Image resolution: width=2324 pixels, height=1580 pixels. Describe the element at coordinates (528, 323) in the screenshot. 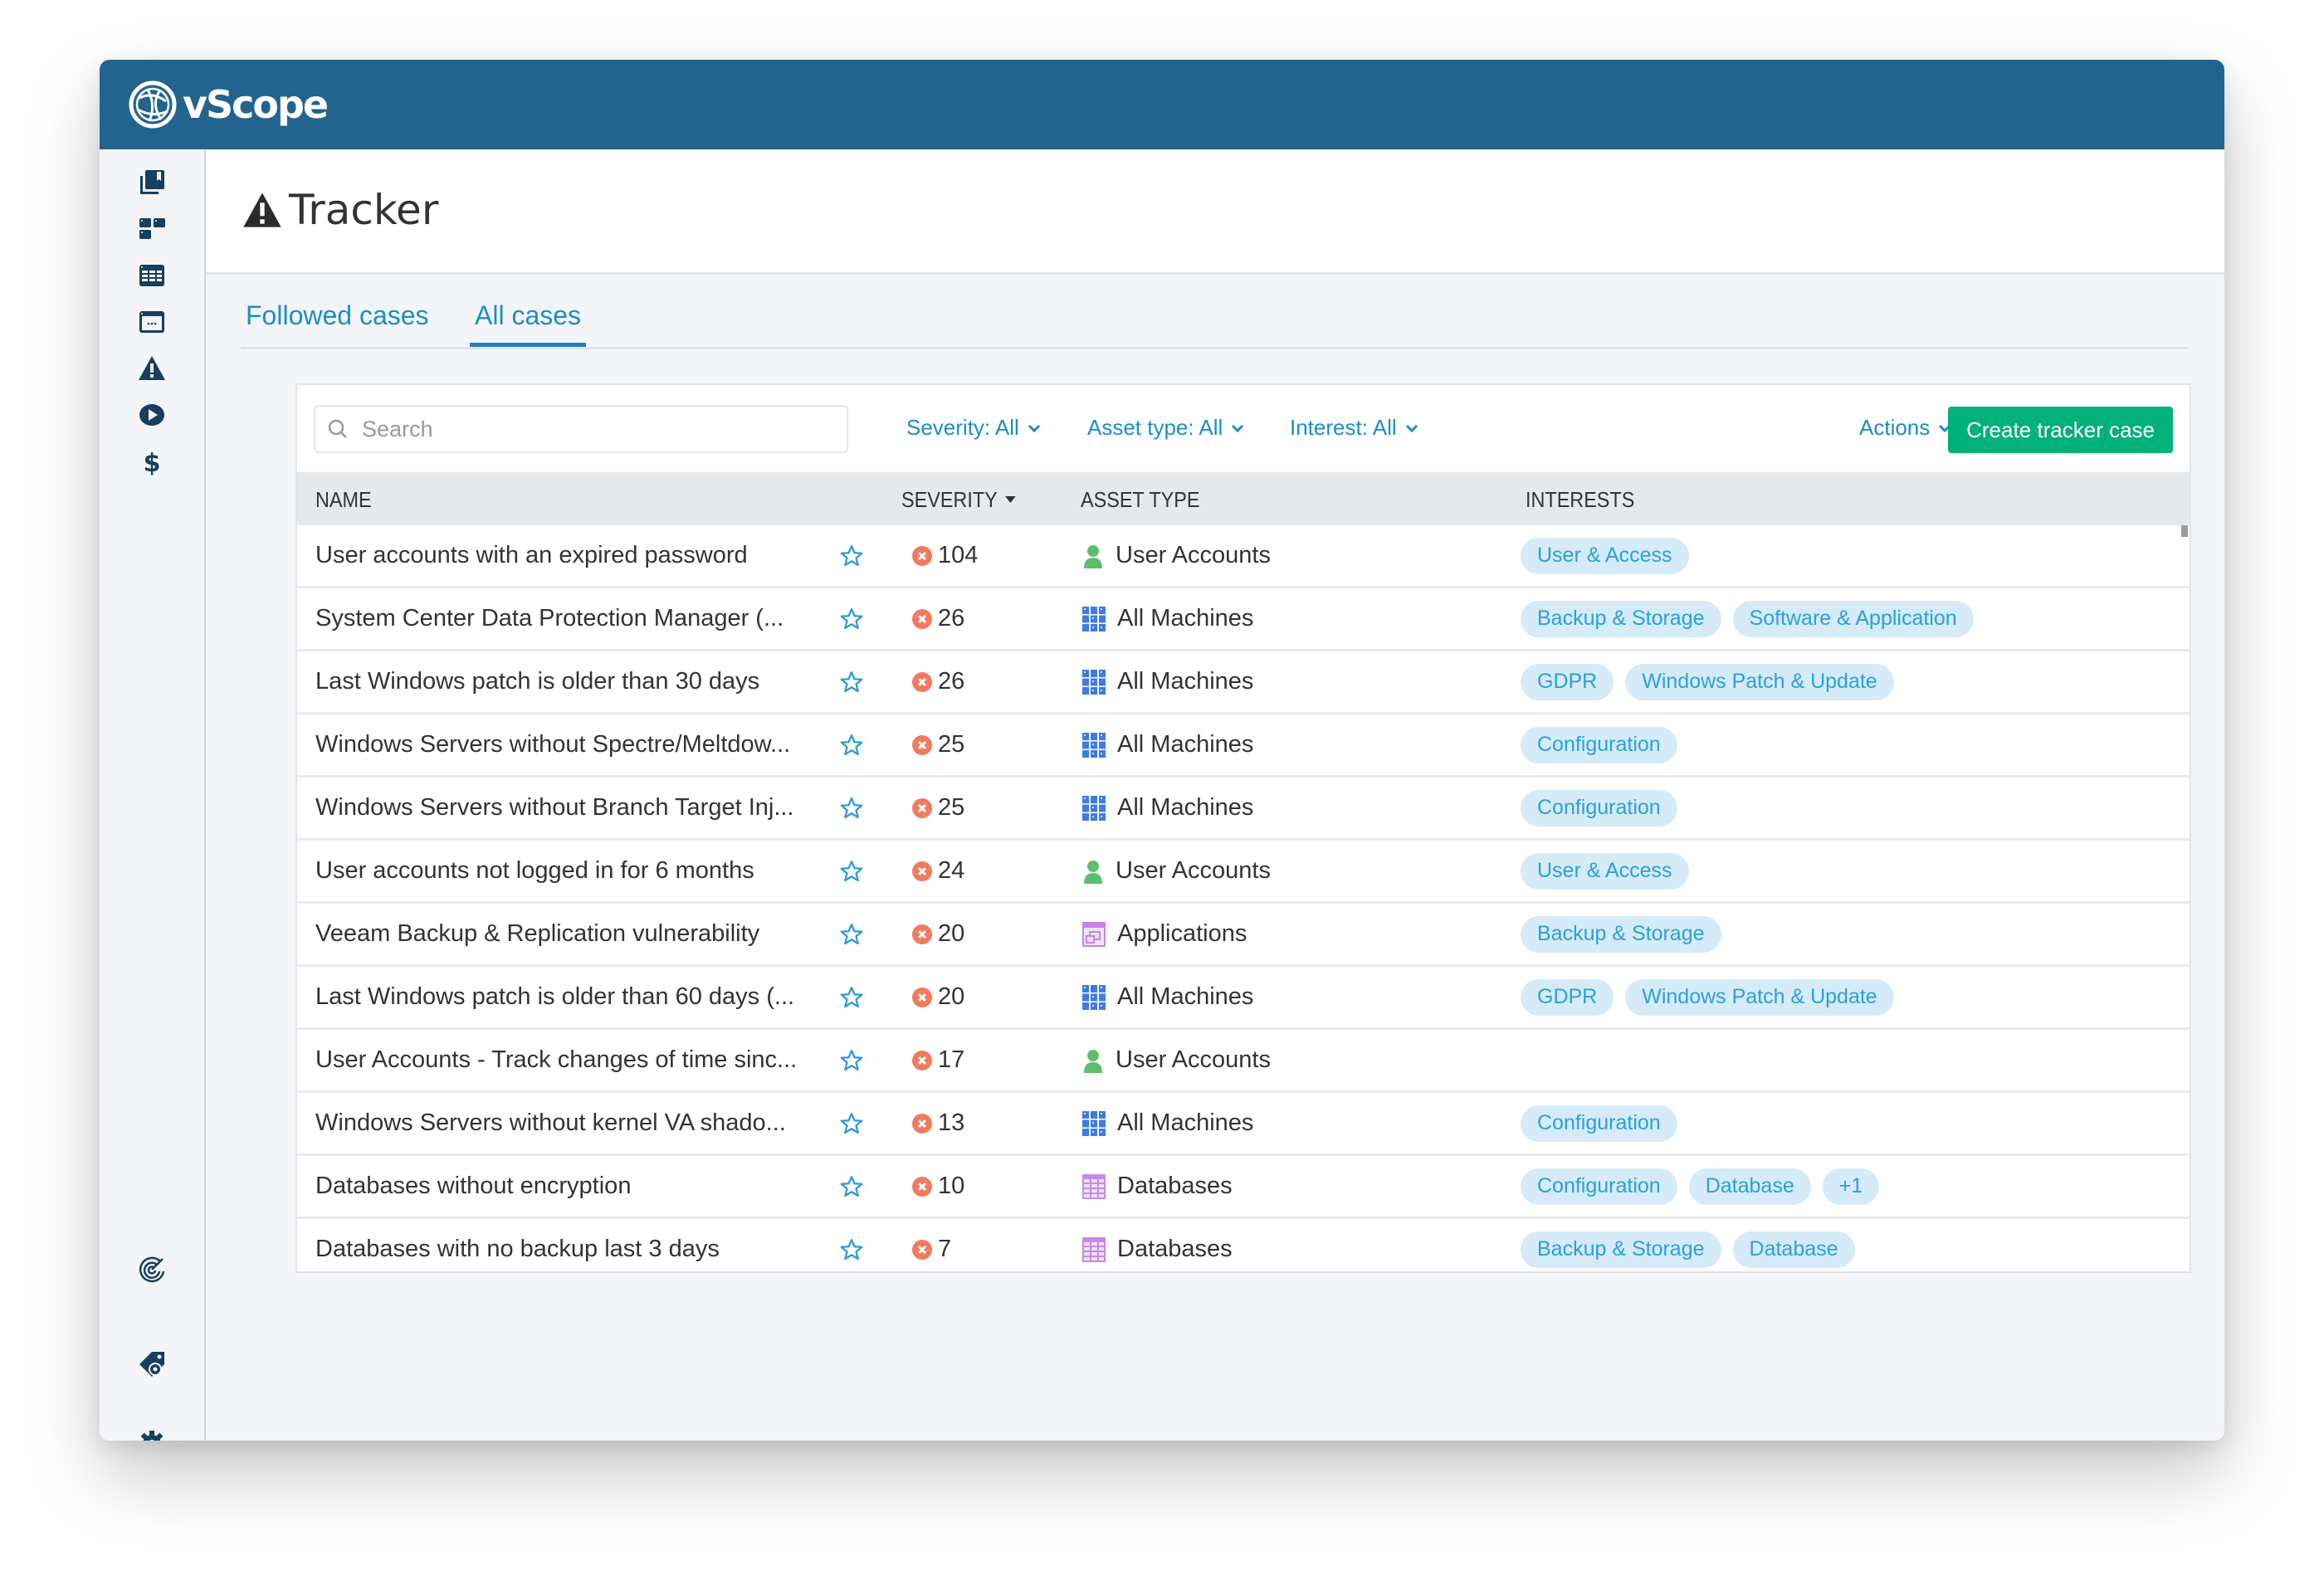

I see `tab-all-cases: All cases` at that location.